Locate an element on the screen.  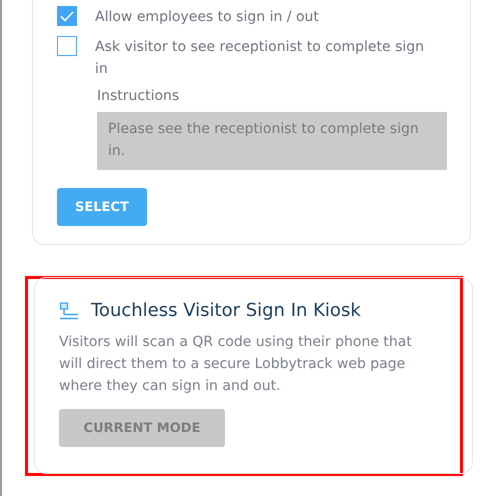
card-title: Touchless Visitor Sign In Kiosk is located at coordinates (226, 310).